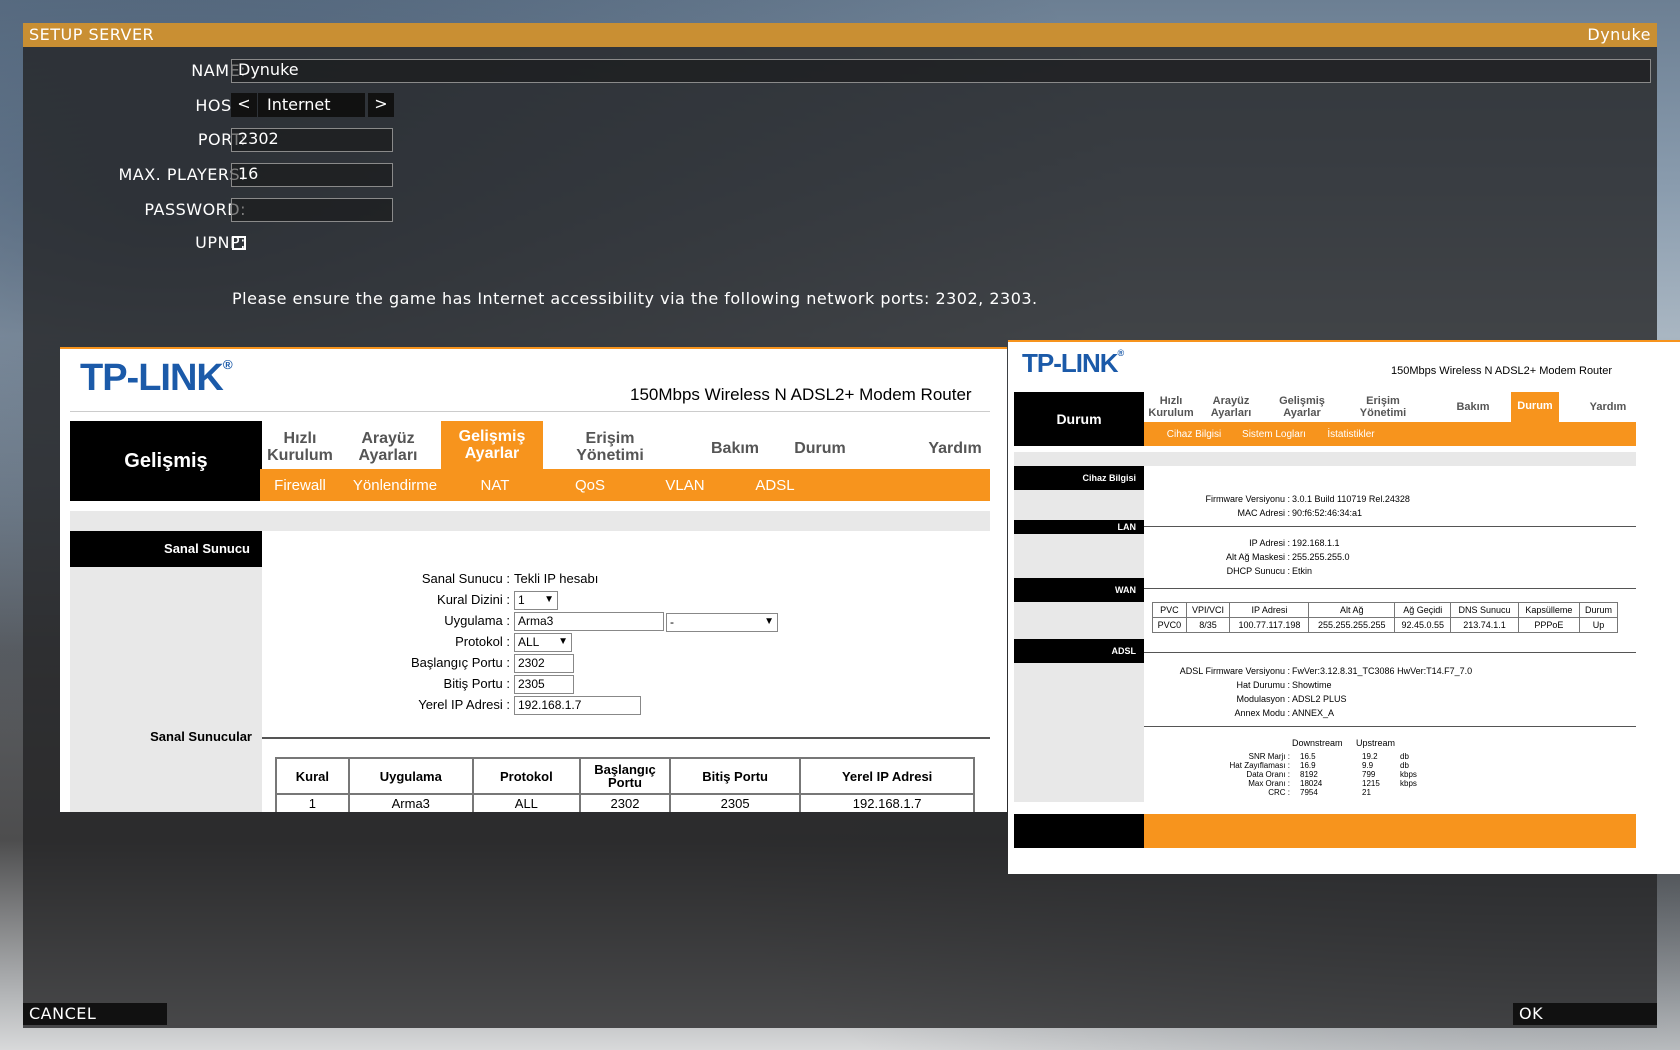 This screenshot has width=1680, height=1050. Describe the element at coordinates (735, 802) in the screenshot. I see `cell: 2305` at that location.